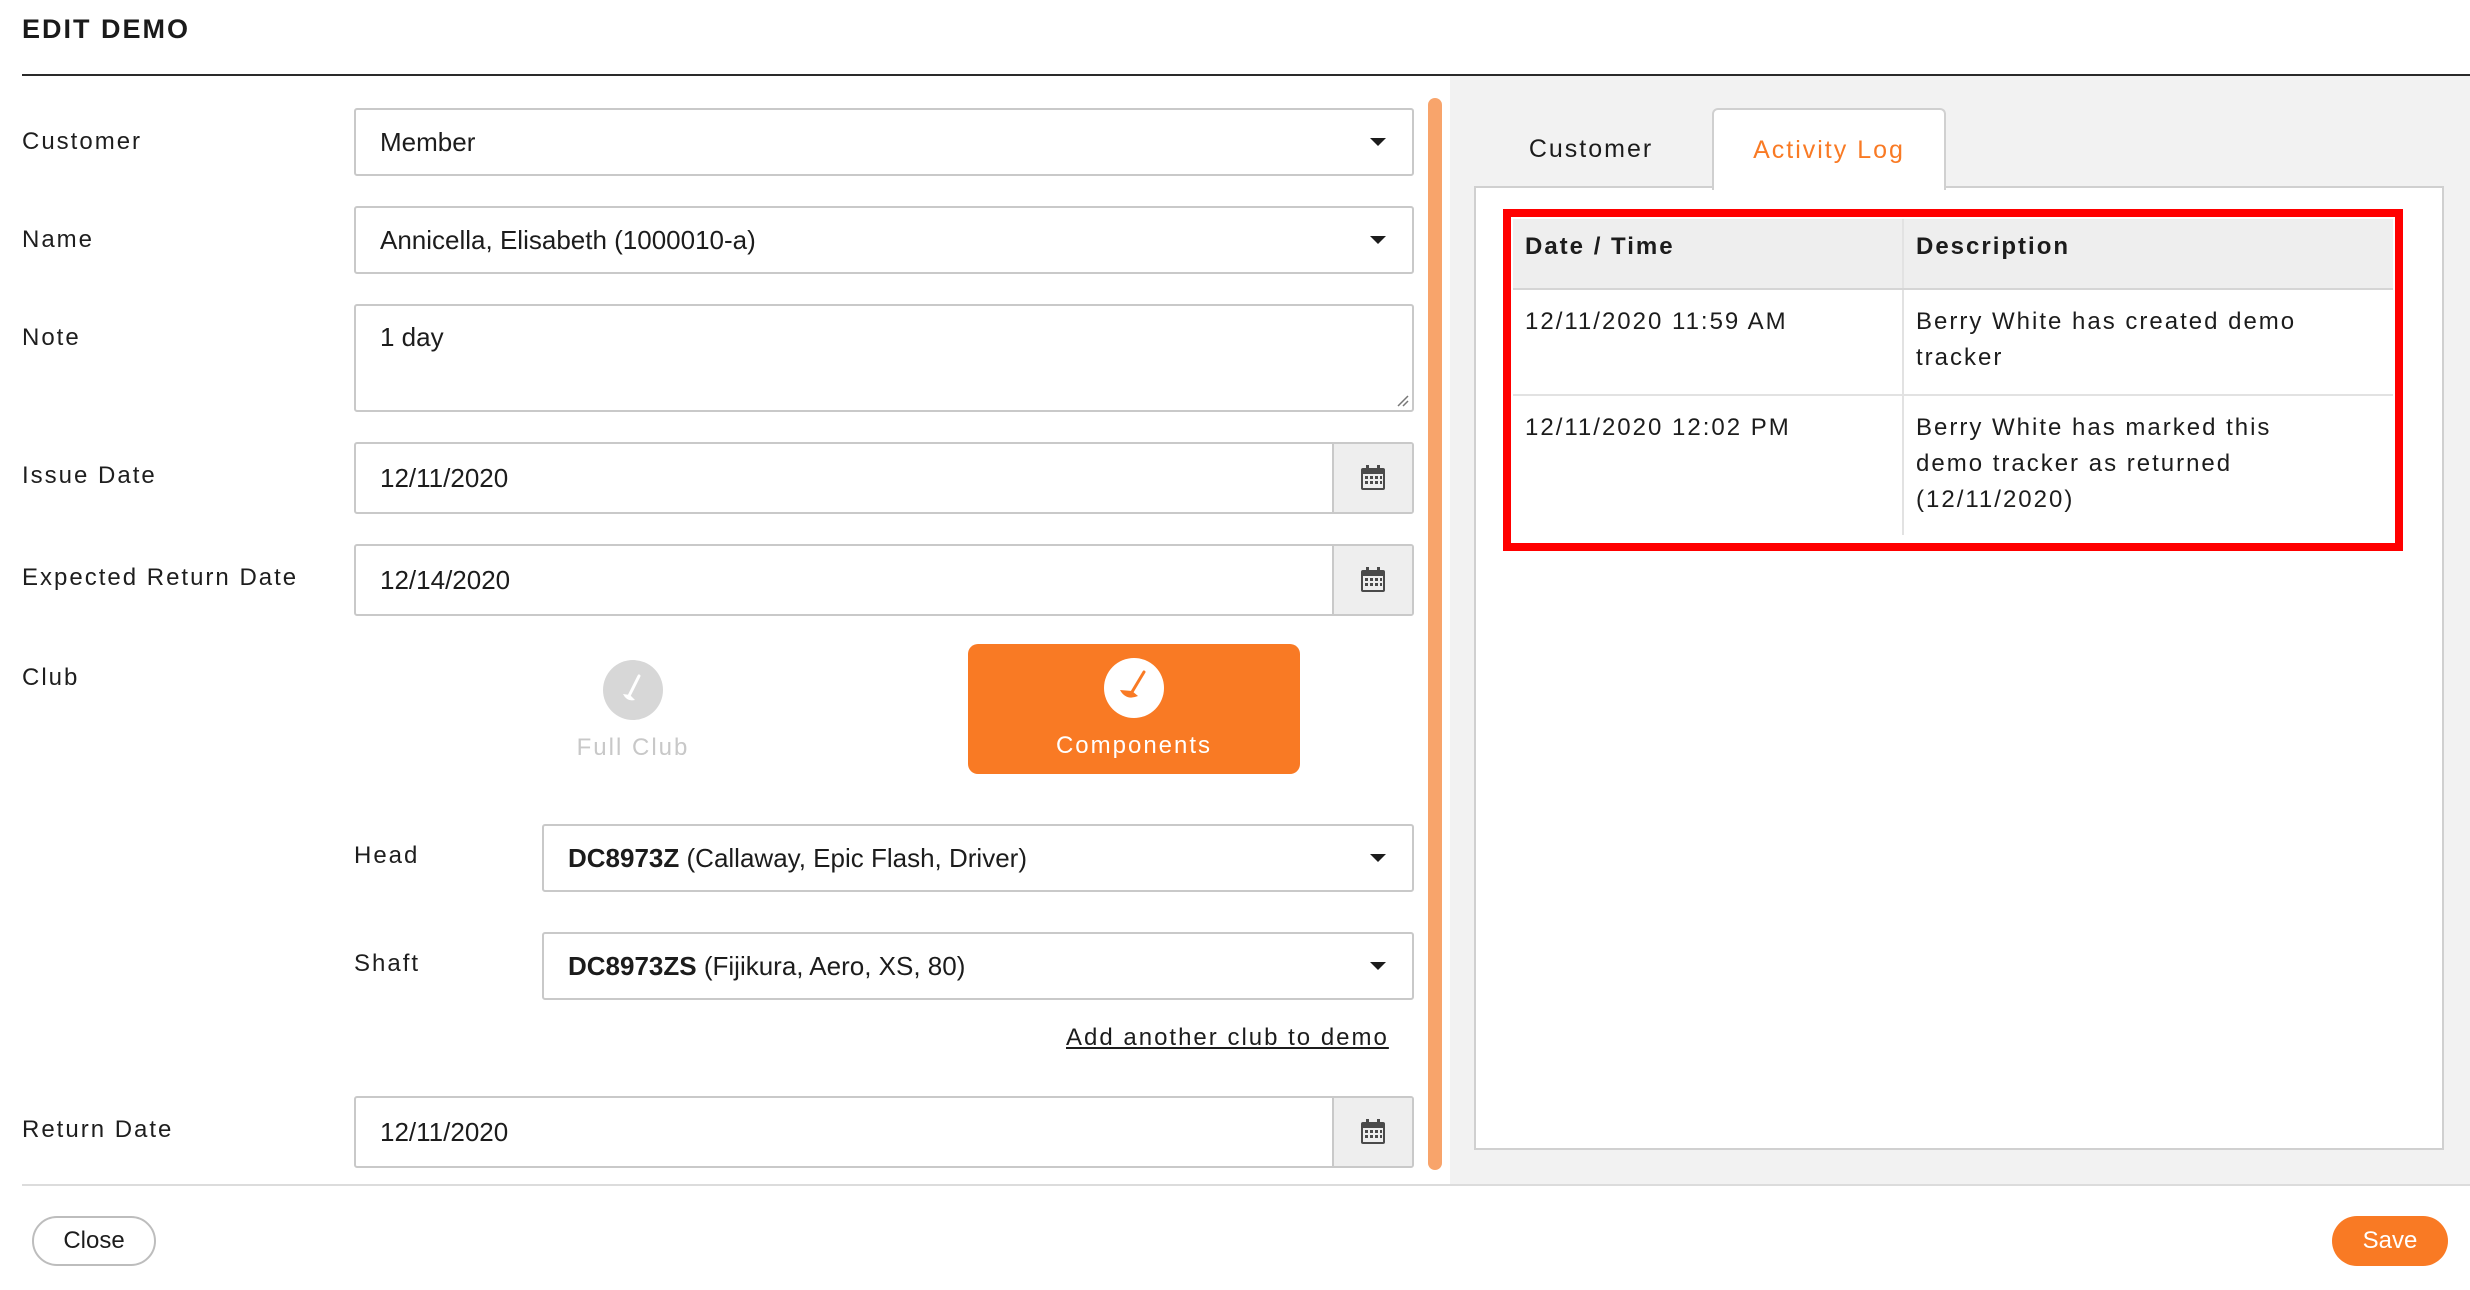  Describe the element at coordinates (58, 239) in the screenshot. I see `name-label: Name` at that location.